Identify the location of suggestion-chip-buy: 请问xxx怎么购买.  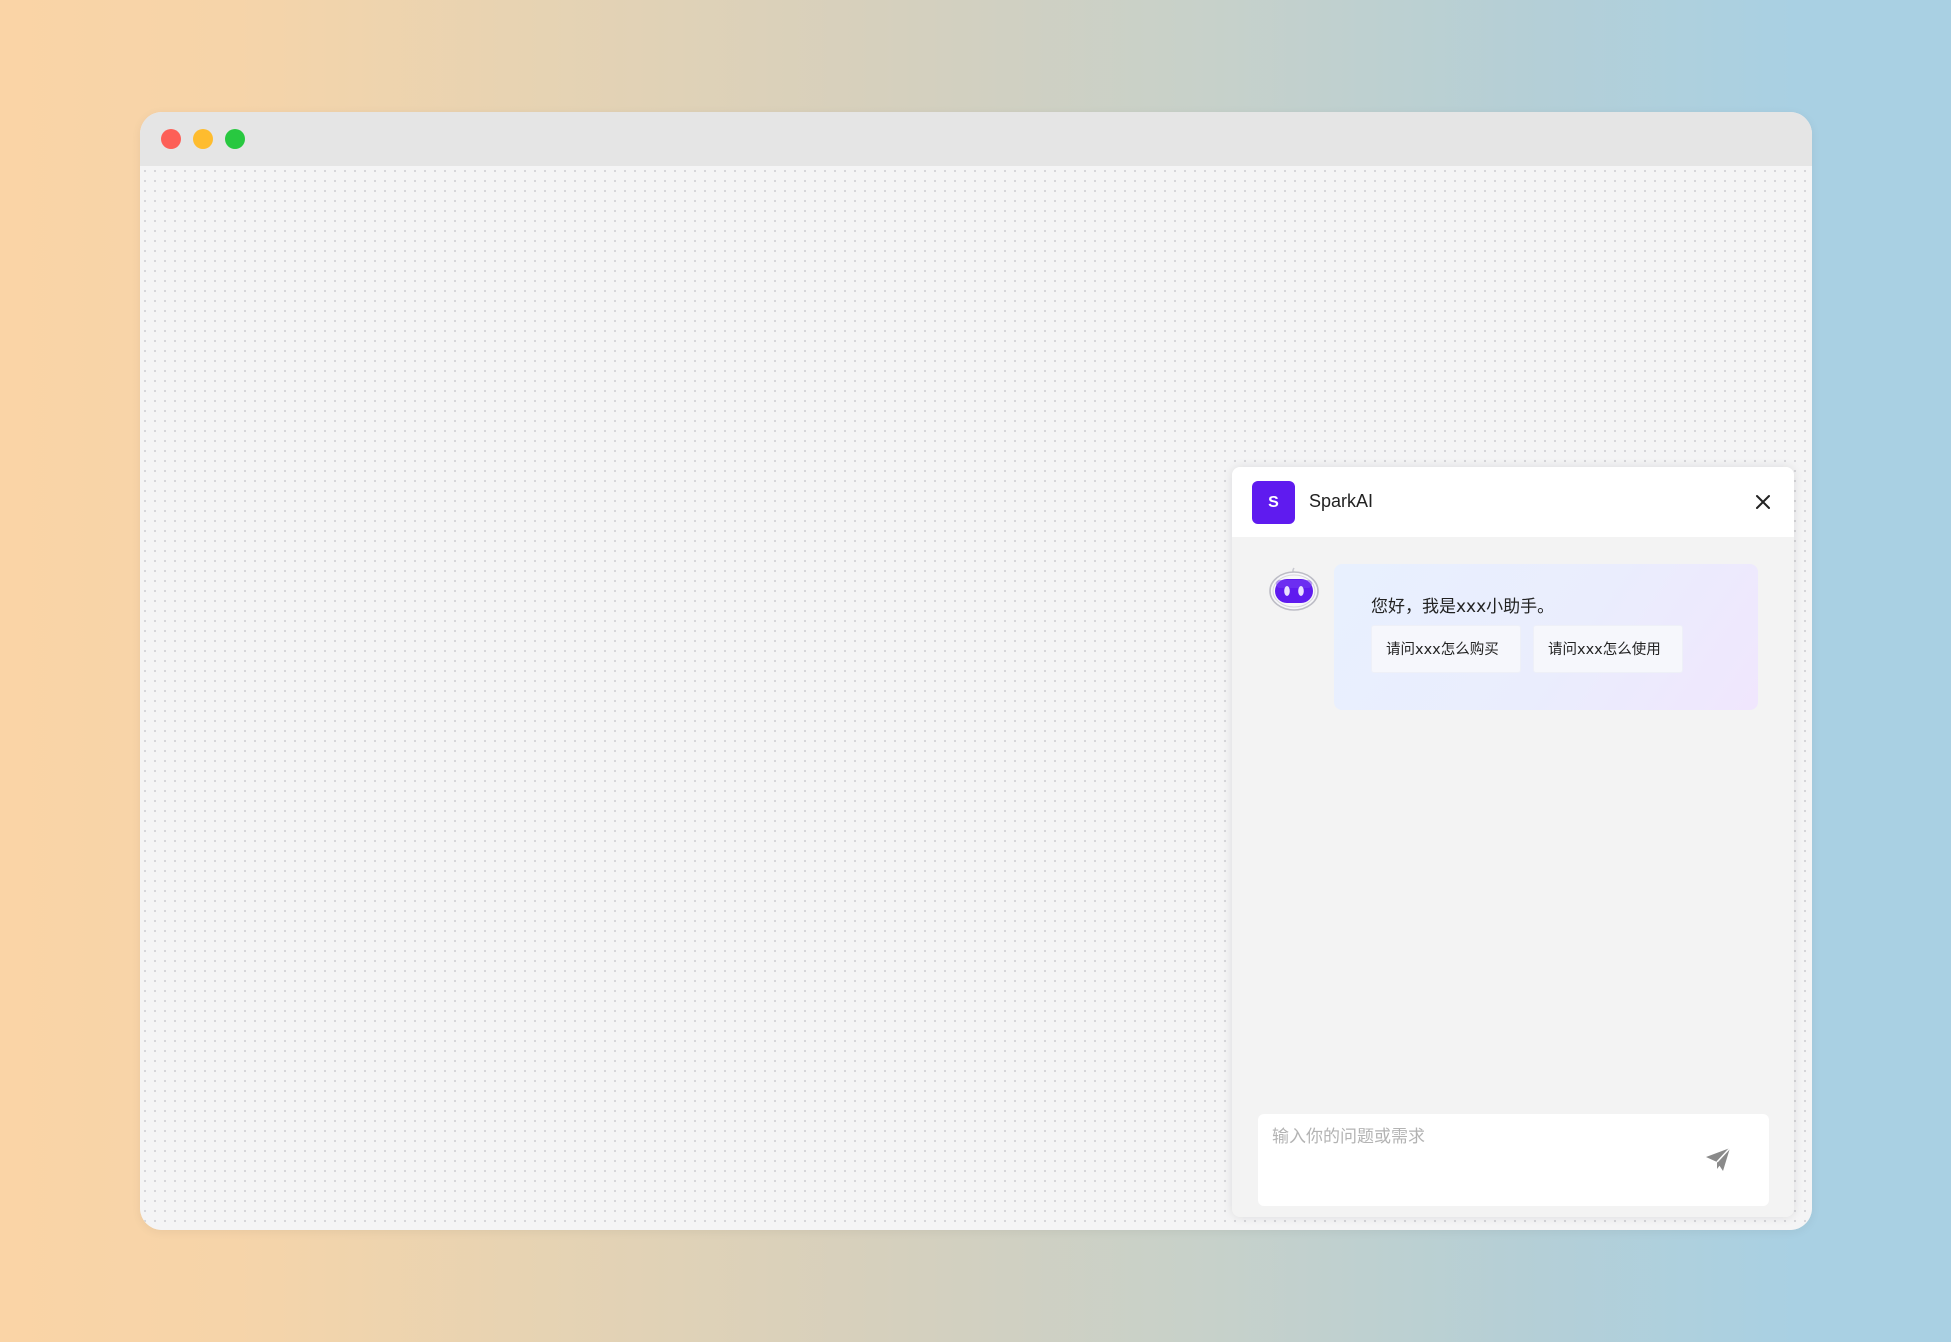
(1446, 649).